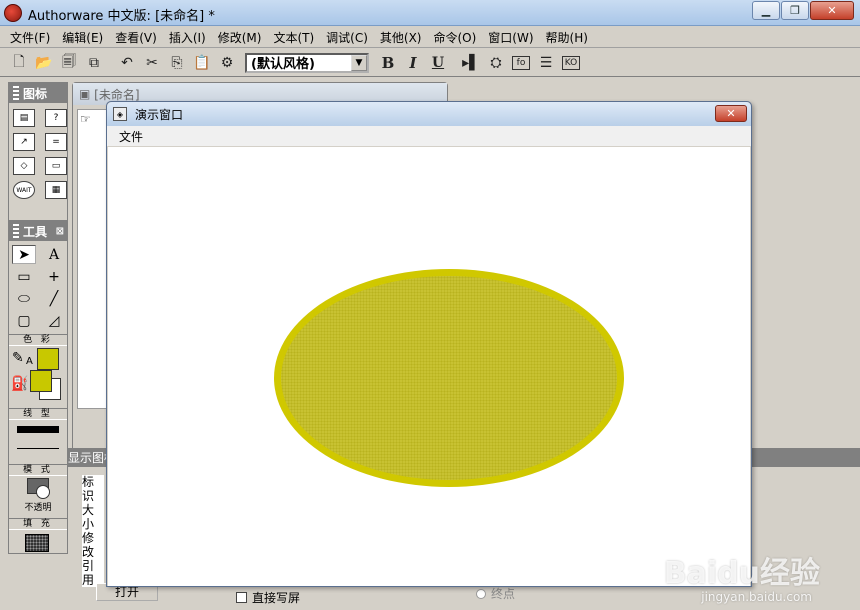 The height and width of the screenshot is (610, 860). I want to click on tools-title-text: 工具, so click(35, 231).